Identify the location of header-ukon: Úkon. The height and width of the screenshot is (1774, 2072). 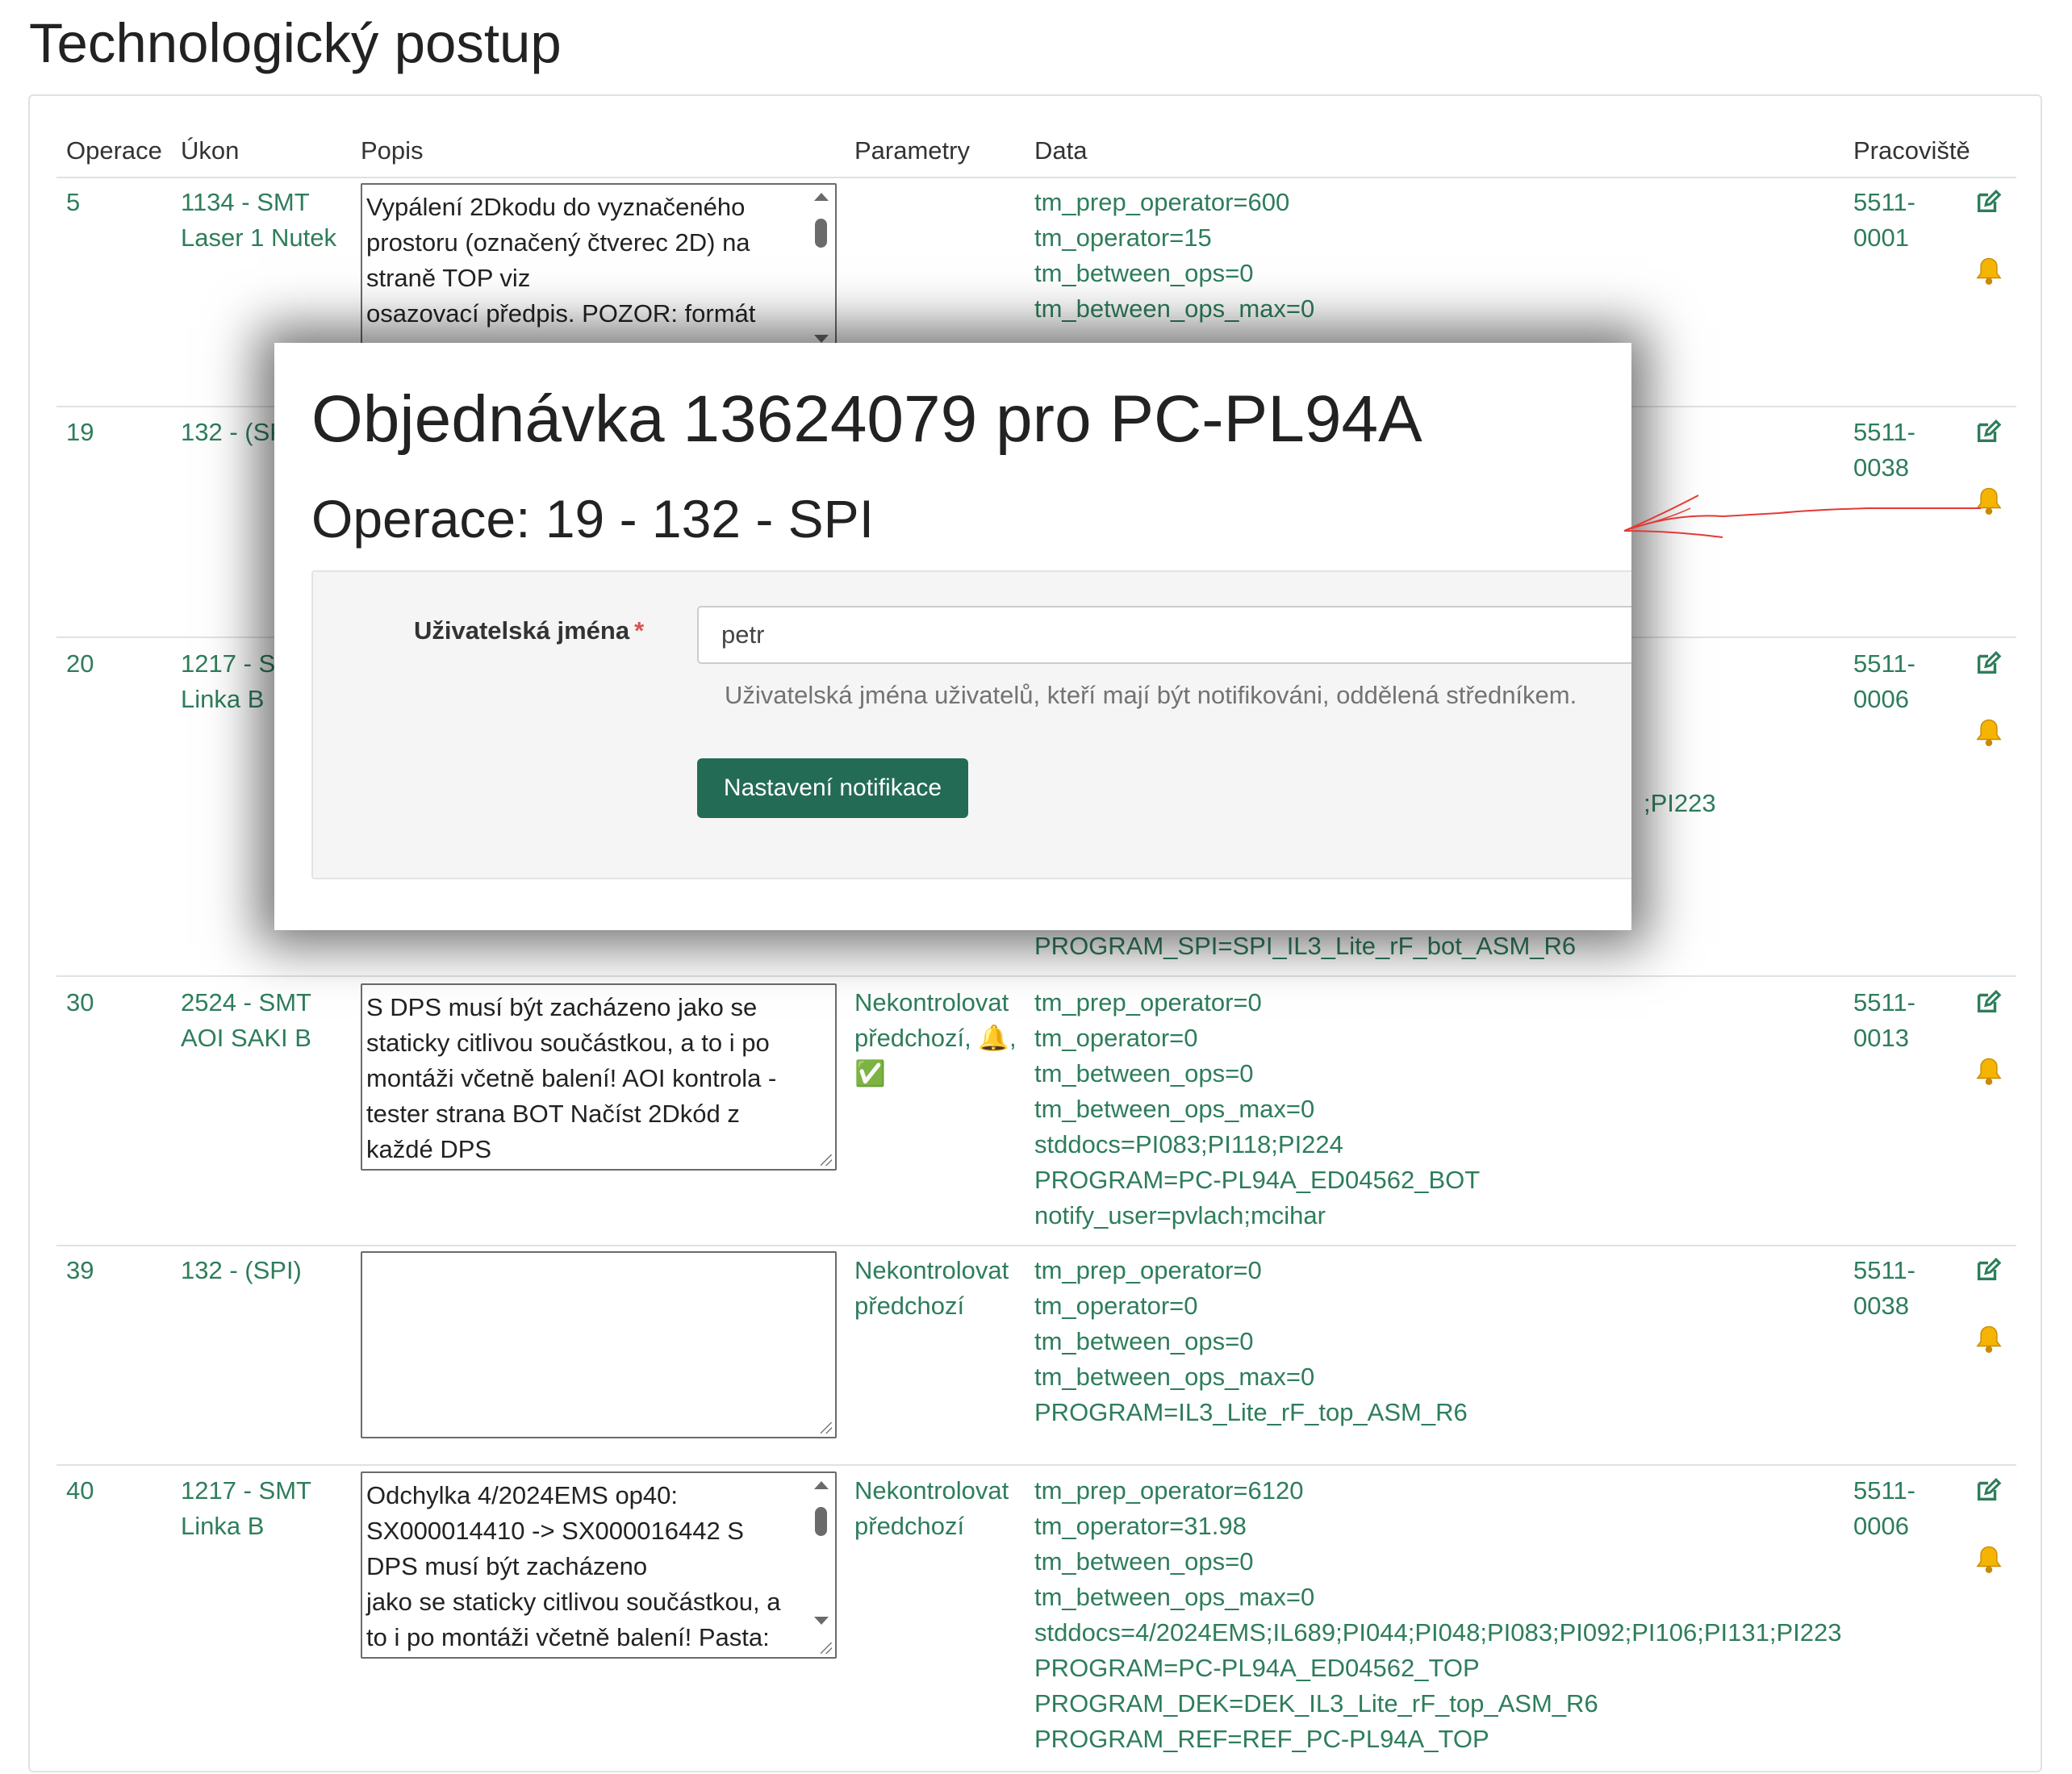
(210, 150).